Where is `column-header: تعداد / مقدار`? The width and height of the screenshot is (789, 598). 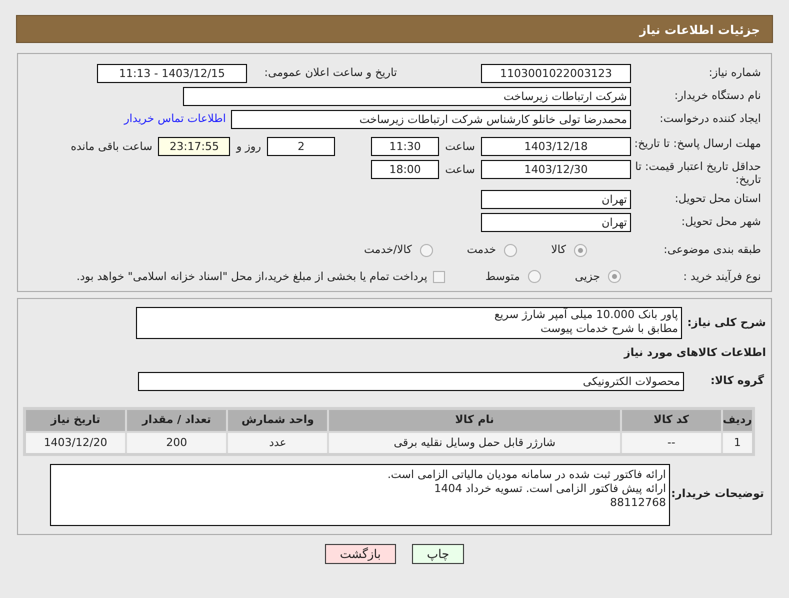 column-header: تعداد / مقدار is located at coordinates (177, 420).